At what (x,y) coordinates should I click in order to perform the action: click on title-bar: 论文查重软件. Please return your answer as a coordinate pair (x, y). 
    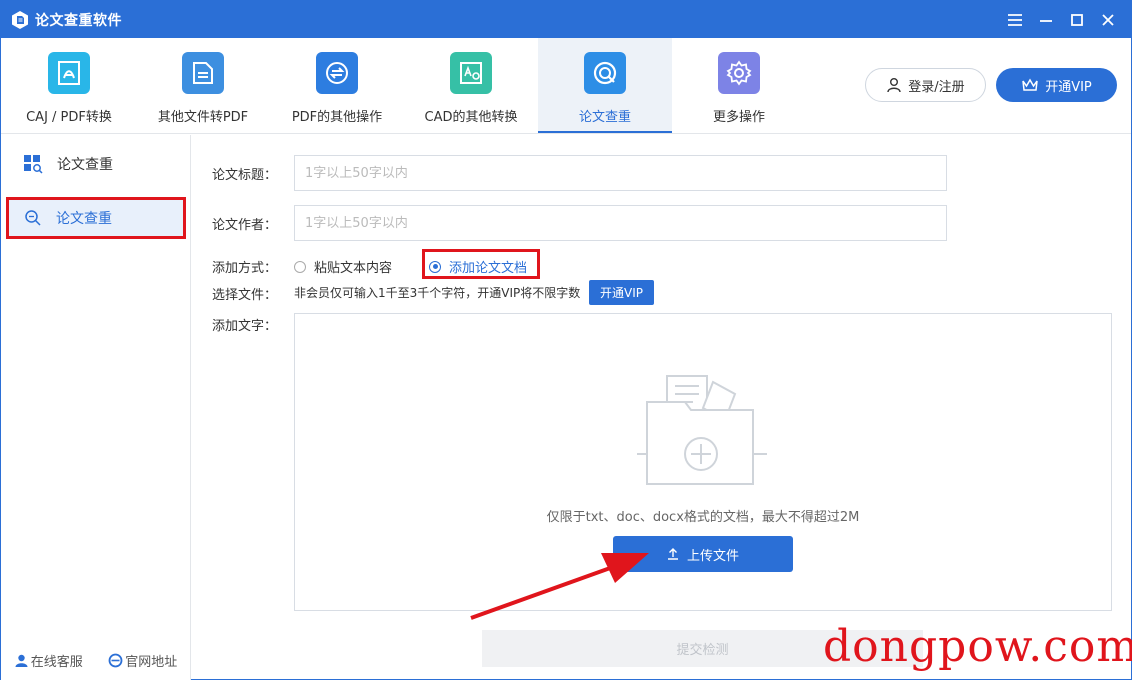
    Looking at the image, I should click on (566, 19).